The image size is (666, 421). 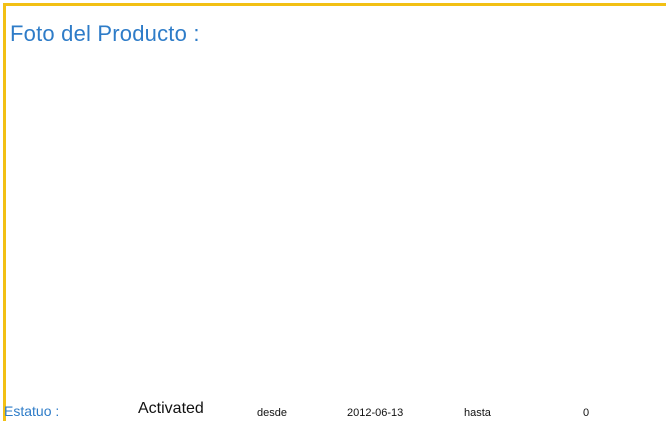 What do you see at coordinates (586, 413) in the screenshot?
I see `until-value: 0` at bounding box center [586, 413].